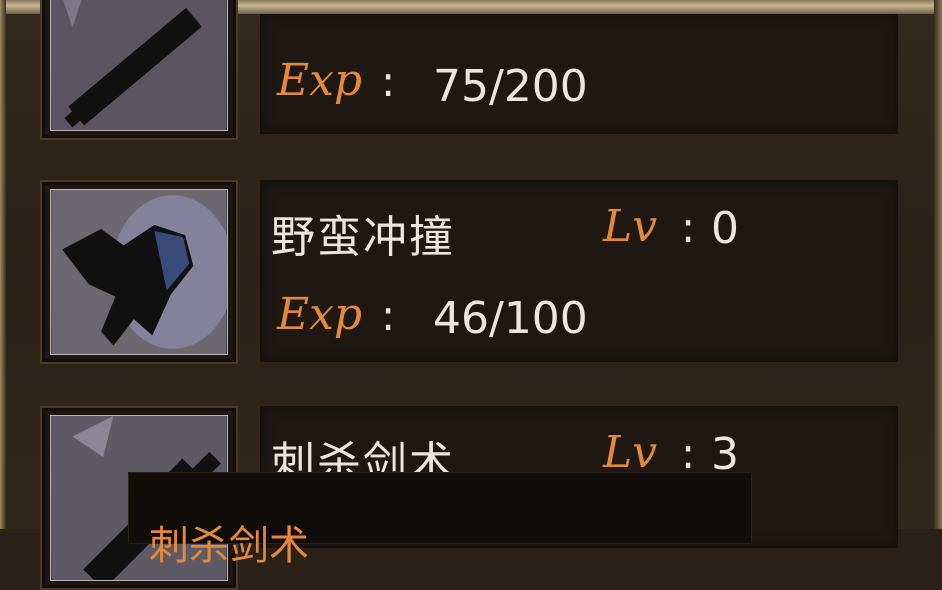  What do you see at coordinates (363, 237) in the screenshot?
I see `skill-name: 野蛮冲撞` at bounding box center [363, 237].